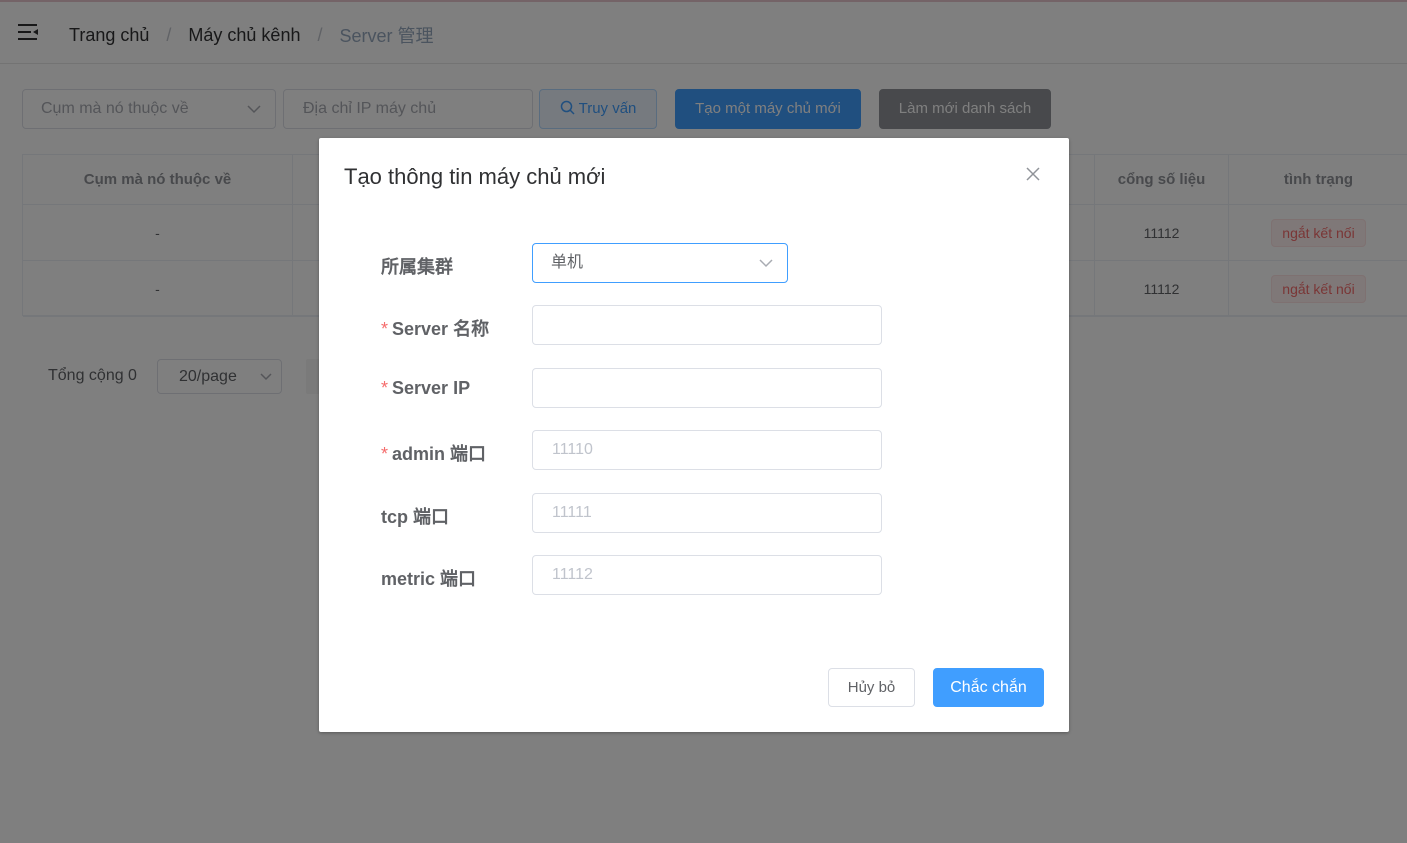  Describe the element at coordinates (707, 388) in the screenshot. I see `server-ip-input` at that location.